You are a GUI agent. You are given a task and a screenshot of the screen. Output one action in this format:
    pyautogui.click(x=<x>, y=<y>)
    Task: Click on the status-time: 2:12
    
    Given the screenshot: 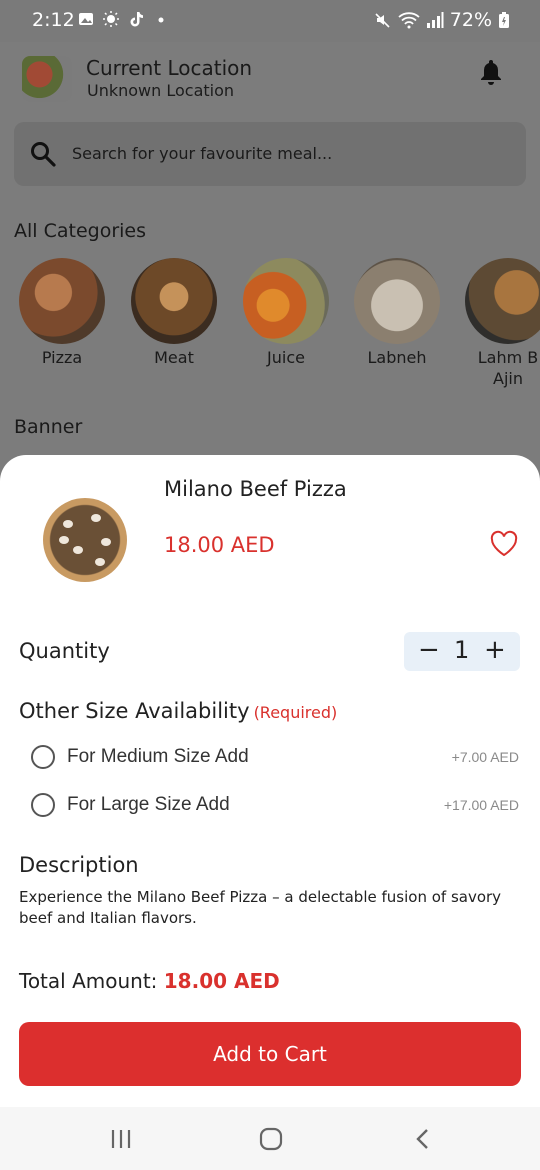 What is the action you would take?
    pyautogui.click(x=53, y=20)
    